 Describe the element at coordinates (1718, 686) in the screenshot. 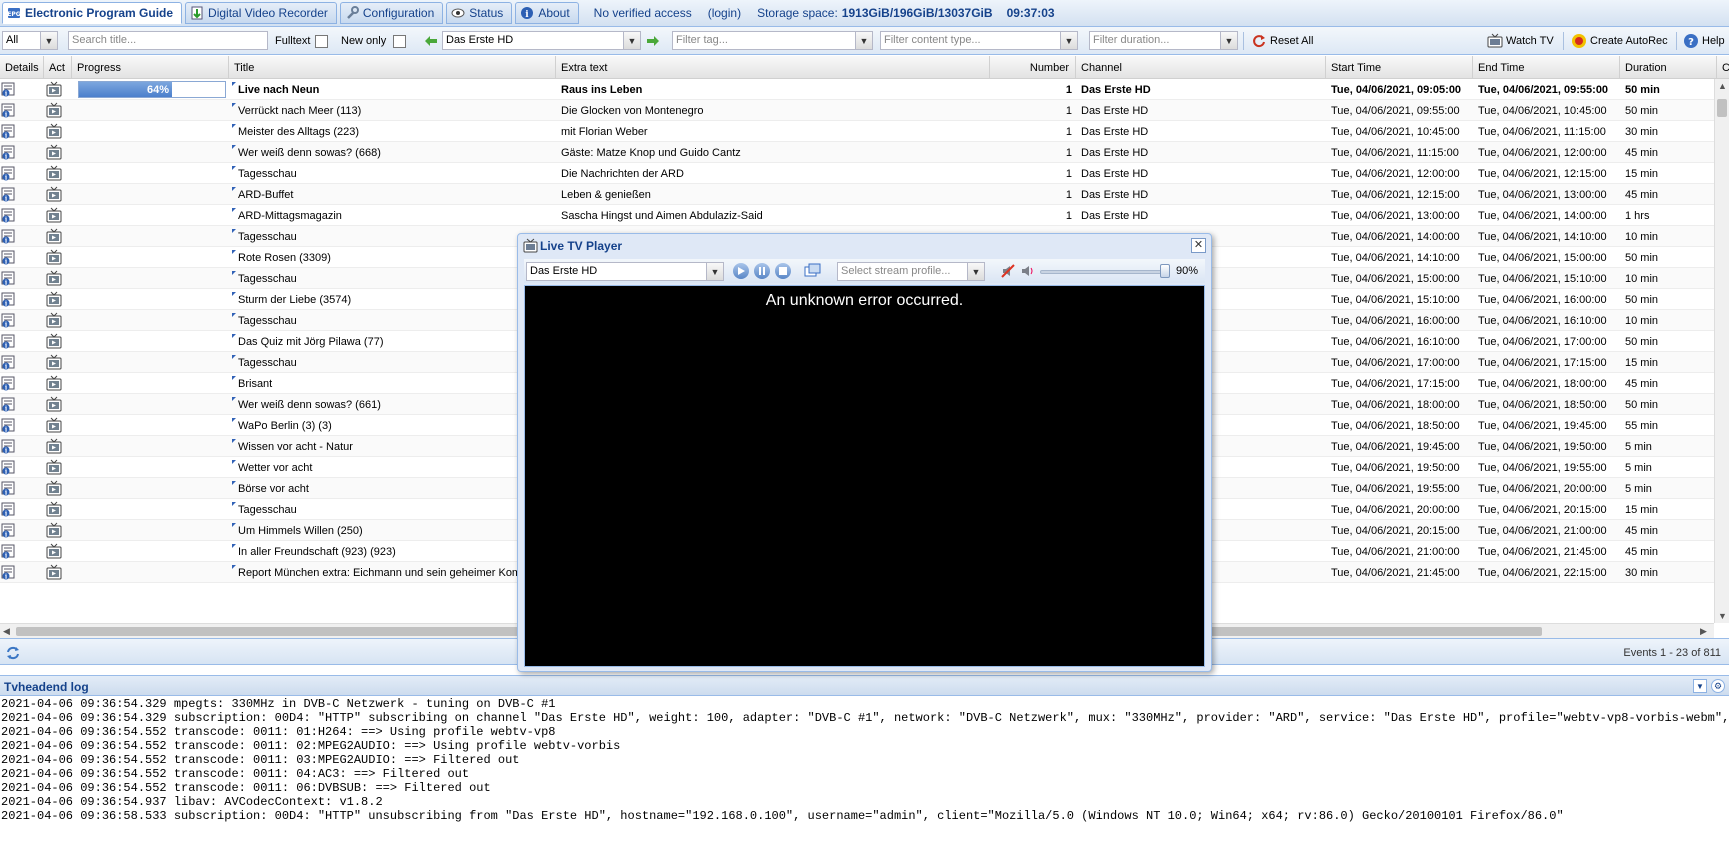

I see `gear-icon: ⚙` at that location.